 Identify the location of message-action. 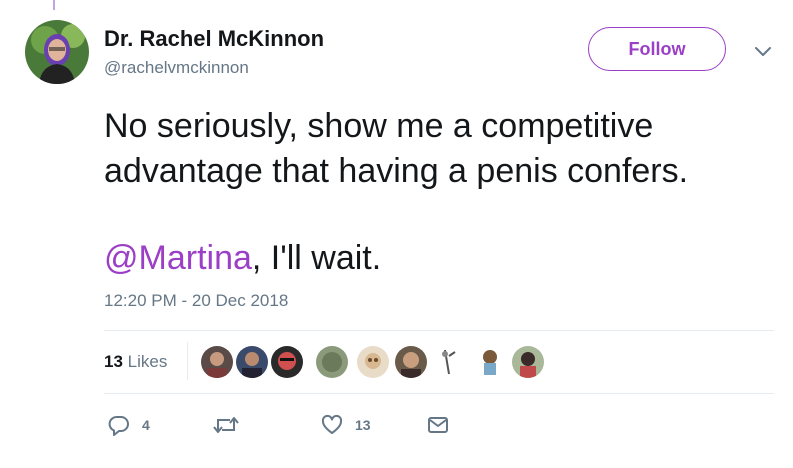
(438, 425).